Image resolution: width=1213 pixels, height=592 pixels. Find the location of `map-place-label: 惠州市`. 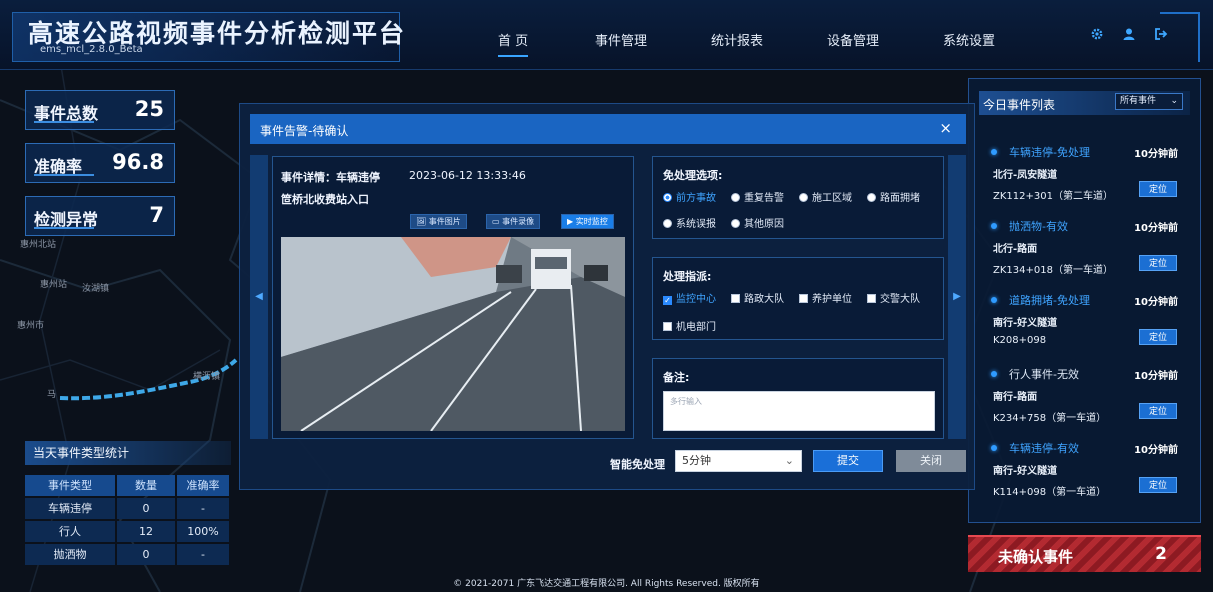

map-place-label: 惠州市 is located at coordinates (31, 326).